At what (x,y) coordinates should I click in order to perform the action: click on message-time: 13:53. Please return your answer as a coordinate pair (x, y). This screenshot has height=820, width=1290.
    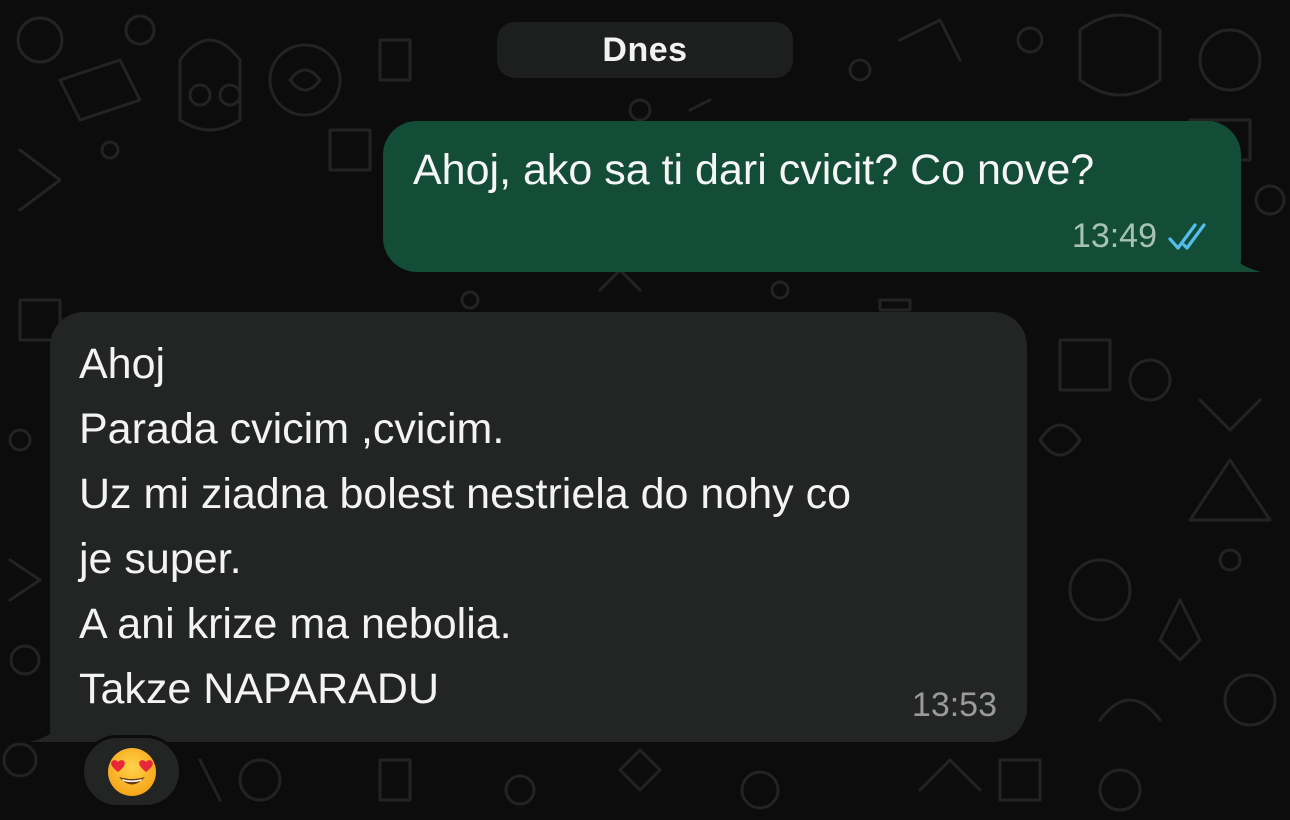
    Looking at the image, I should click on (954, 705).